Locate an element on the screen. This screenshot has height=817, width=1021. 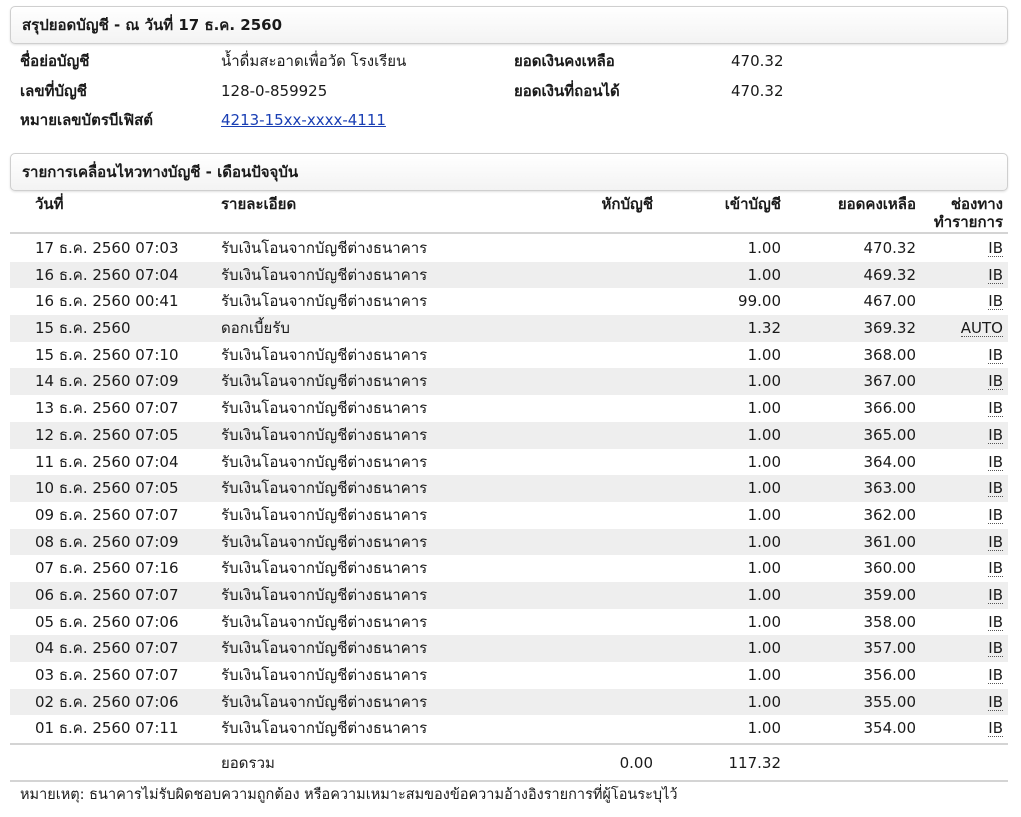
row-balance: 365.00 is located at coordinates (890, 434).